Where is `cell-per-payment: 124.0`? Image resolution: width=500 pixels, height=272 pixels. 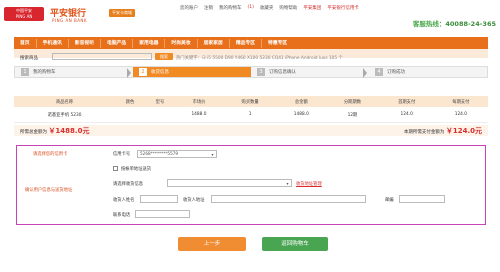
cell-per-payment: 124.0 is located at coordinates (460, 115).